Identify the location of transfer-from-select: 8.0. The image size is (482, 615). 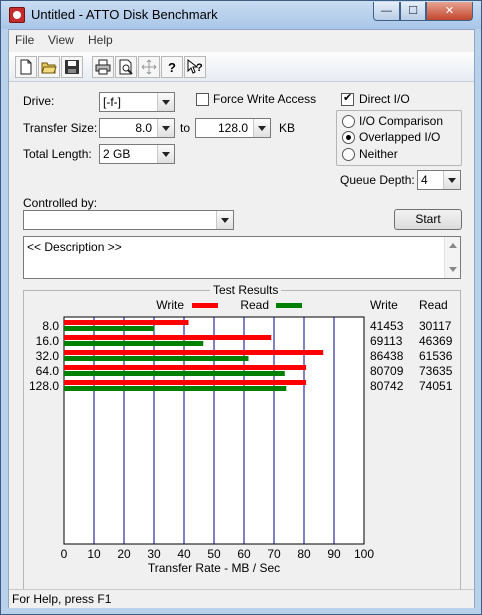
(137, 128).